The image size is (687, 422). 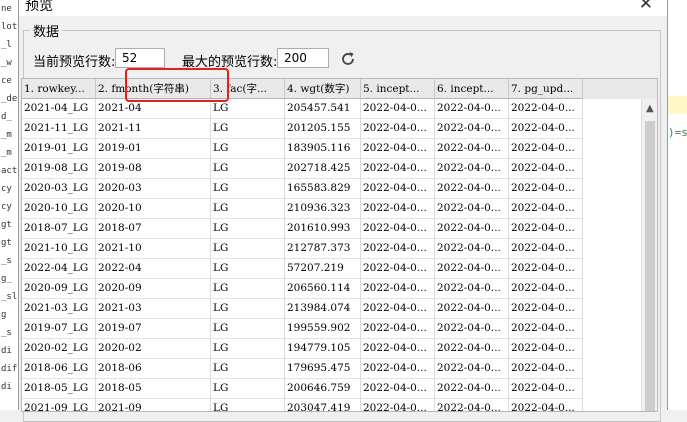 I want to click on table-cell: 2020-03_LG, so click(x=59, y=189).